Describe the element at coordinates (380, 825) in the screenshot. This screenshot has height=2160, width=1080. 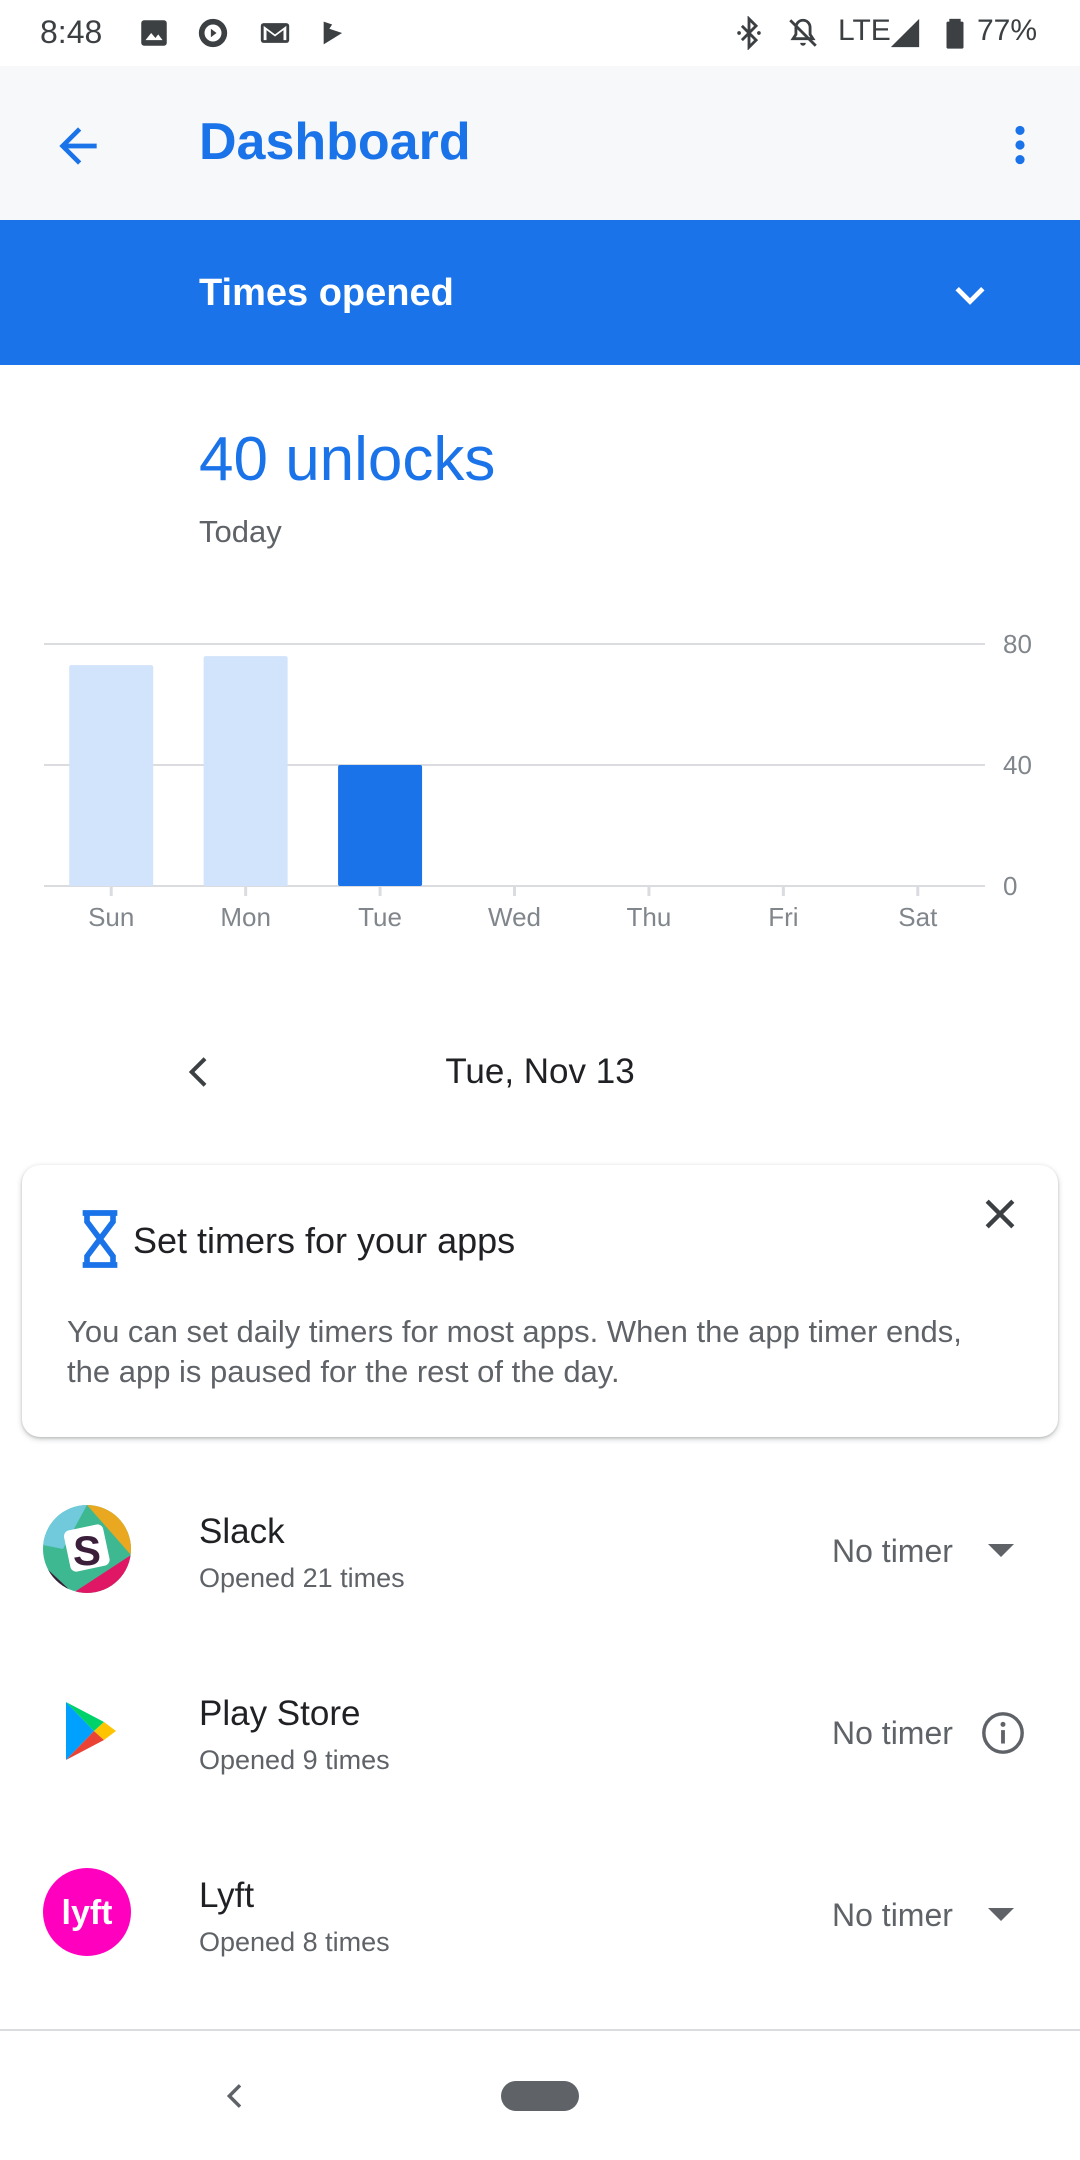
I see `bar-tue` at that location.